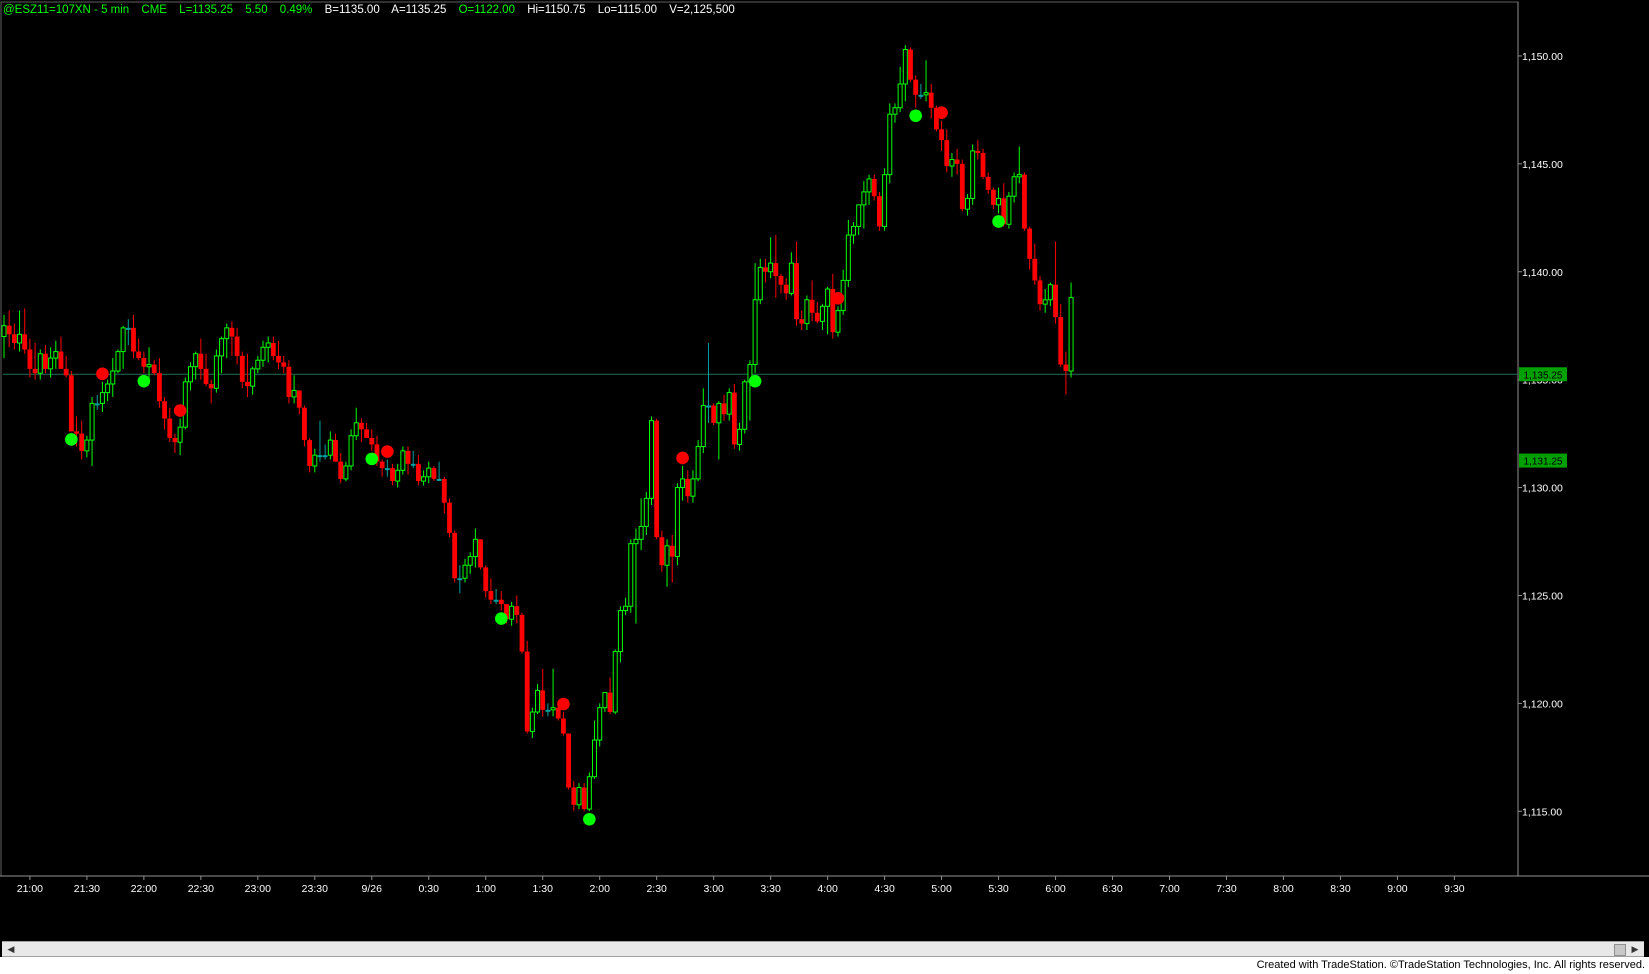  Describe the element at coordinates (1620, 950) in the screenshot. I see `scroll-thumb` at that location.